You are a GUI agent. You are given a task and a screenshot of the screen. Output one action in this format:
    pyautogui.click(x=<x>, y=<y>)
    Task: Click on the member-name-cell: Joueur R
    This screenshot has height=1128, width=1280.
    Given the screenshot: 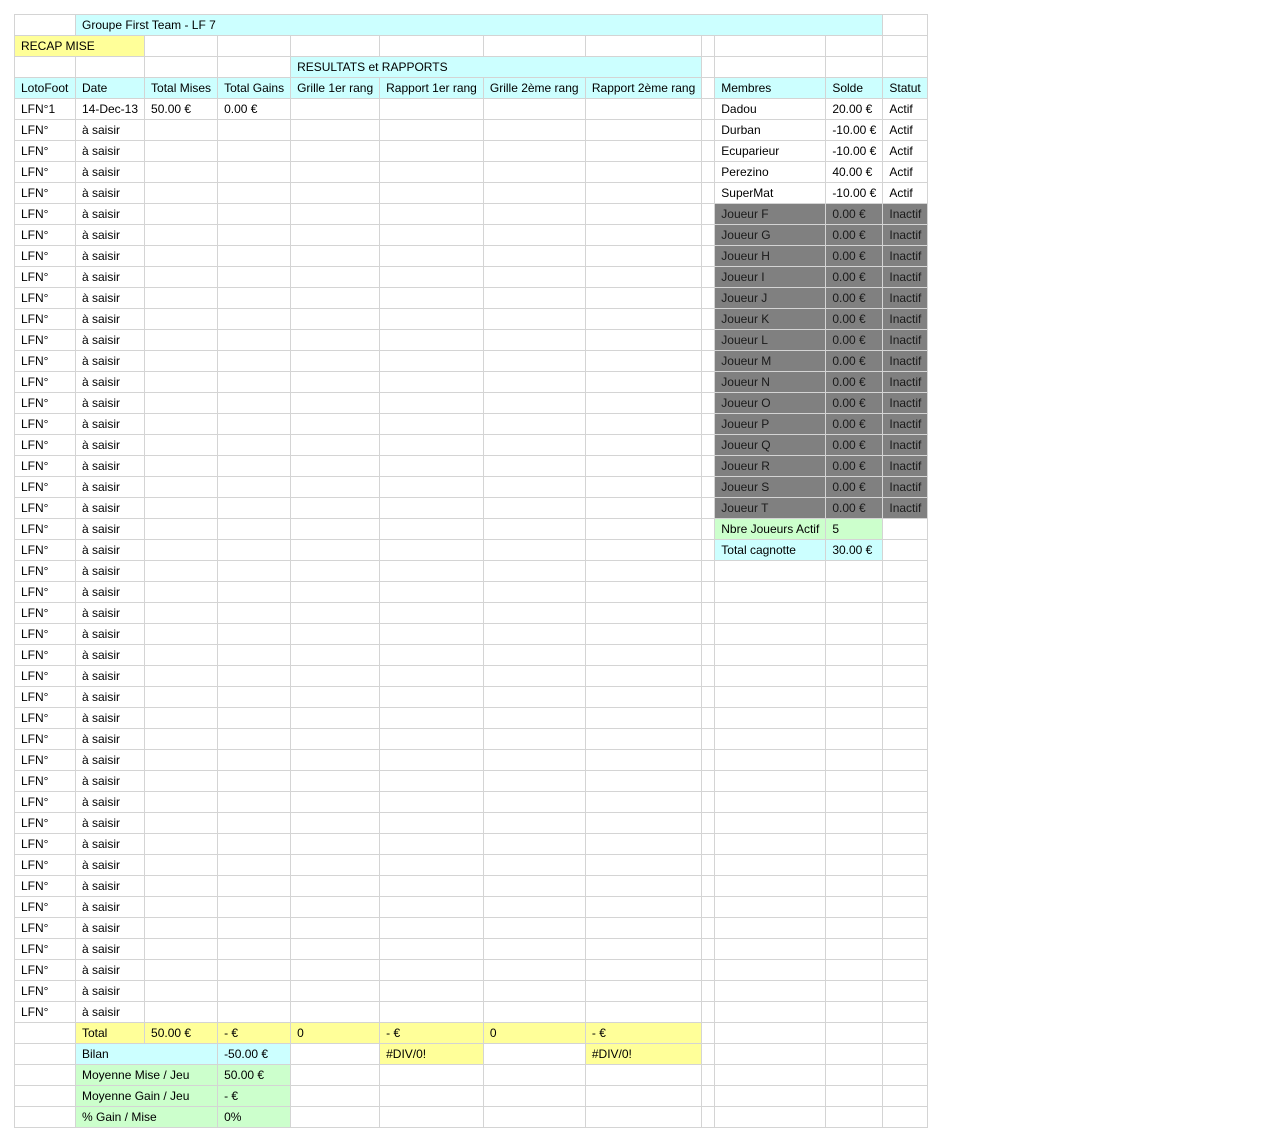 What is the action you would take?
    pyautogui.click(x=770, y=466)
    